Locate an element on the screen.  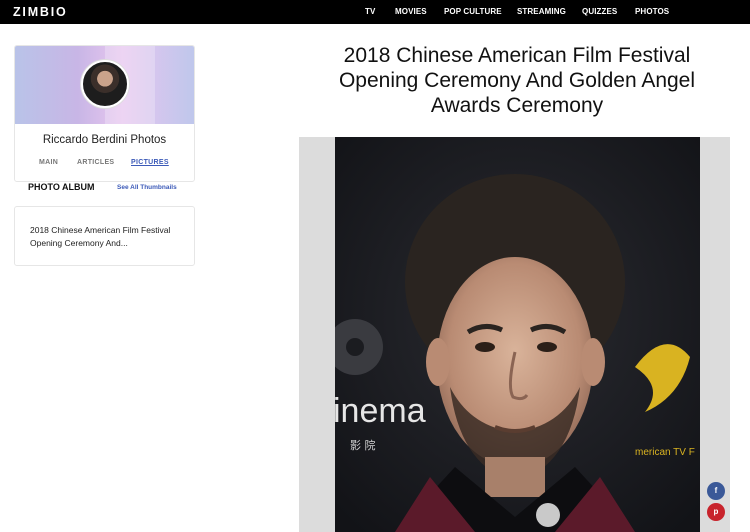
nav-item-streaming: STREAMING is located at coordinates (541, 11).